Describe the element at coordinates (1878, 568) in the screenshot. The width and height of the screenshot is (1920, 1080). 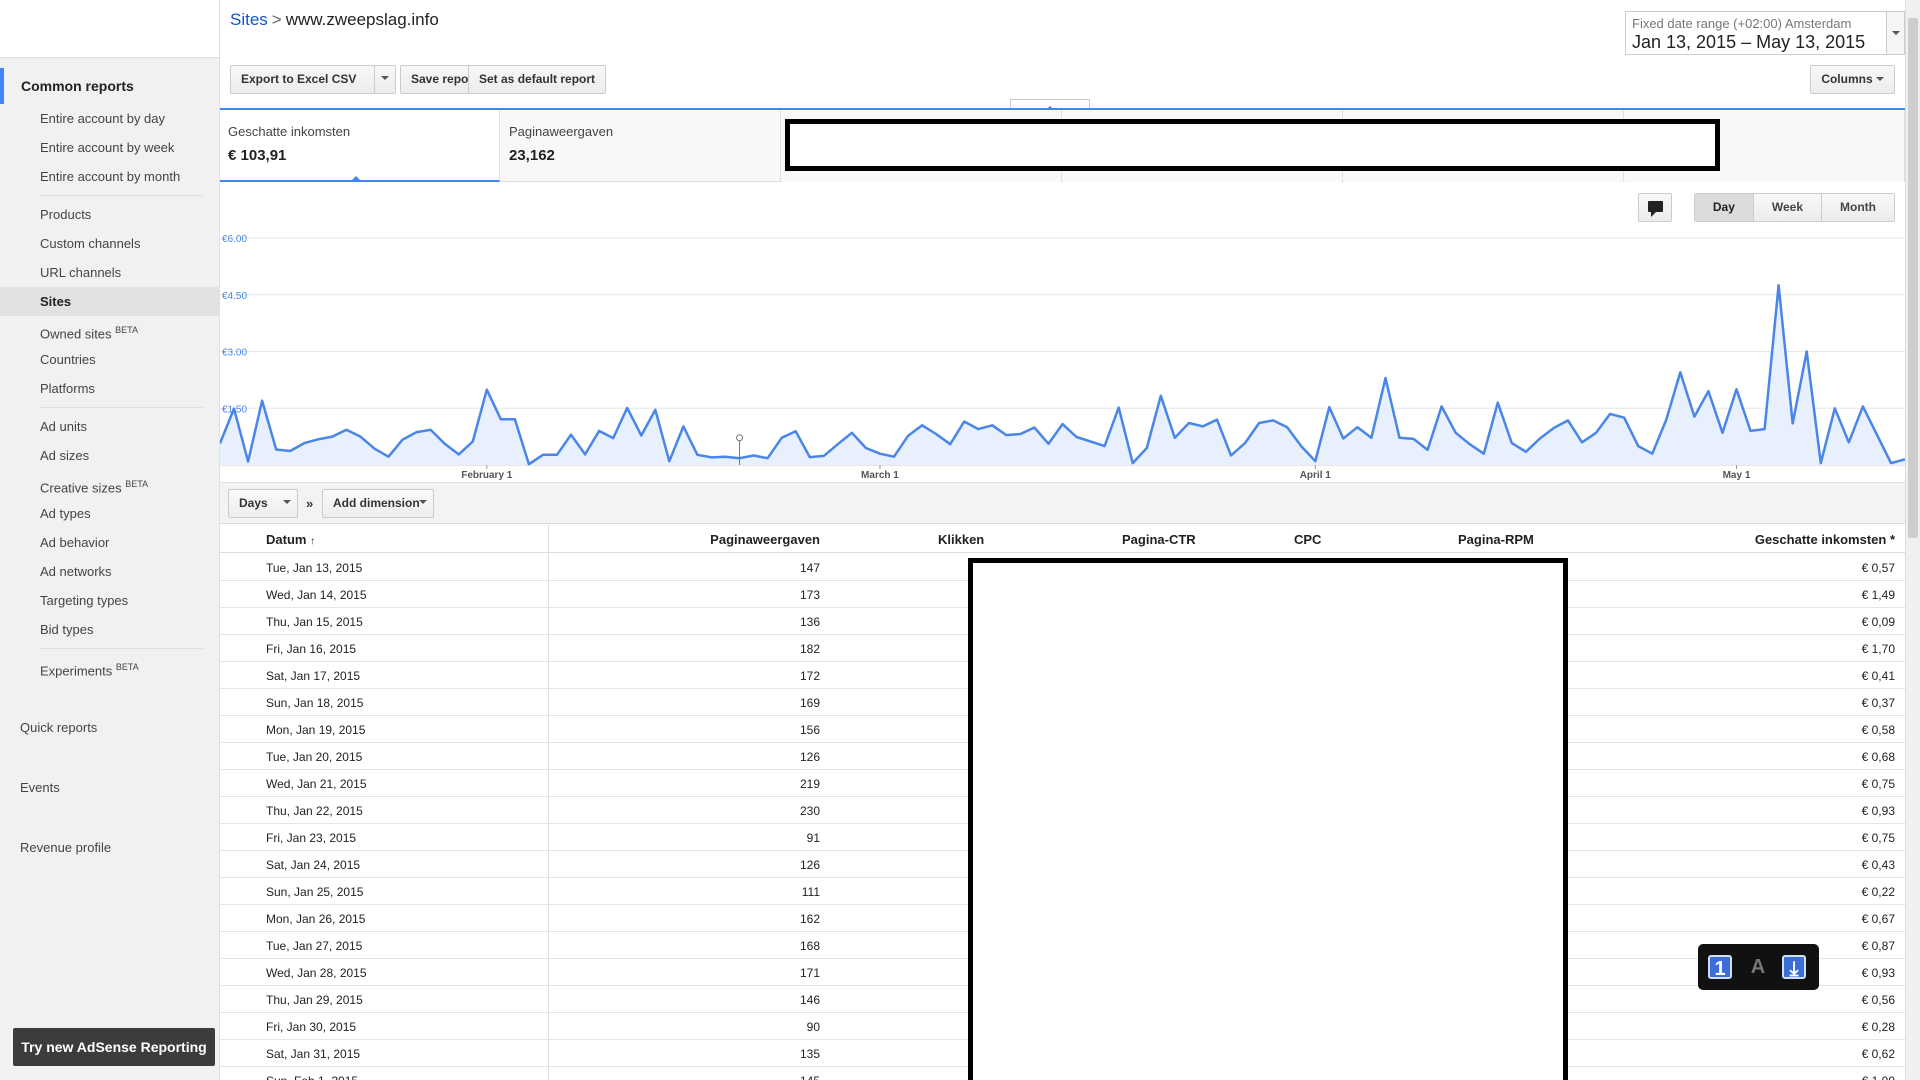
I see `cell-earnings: € 0,57` at that location.